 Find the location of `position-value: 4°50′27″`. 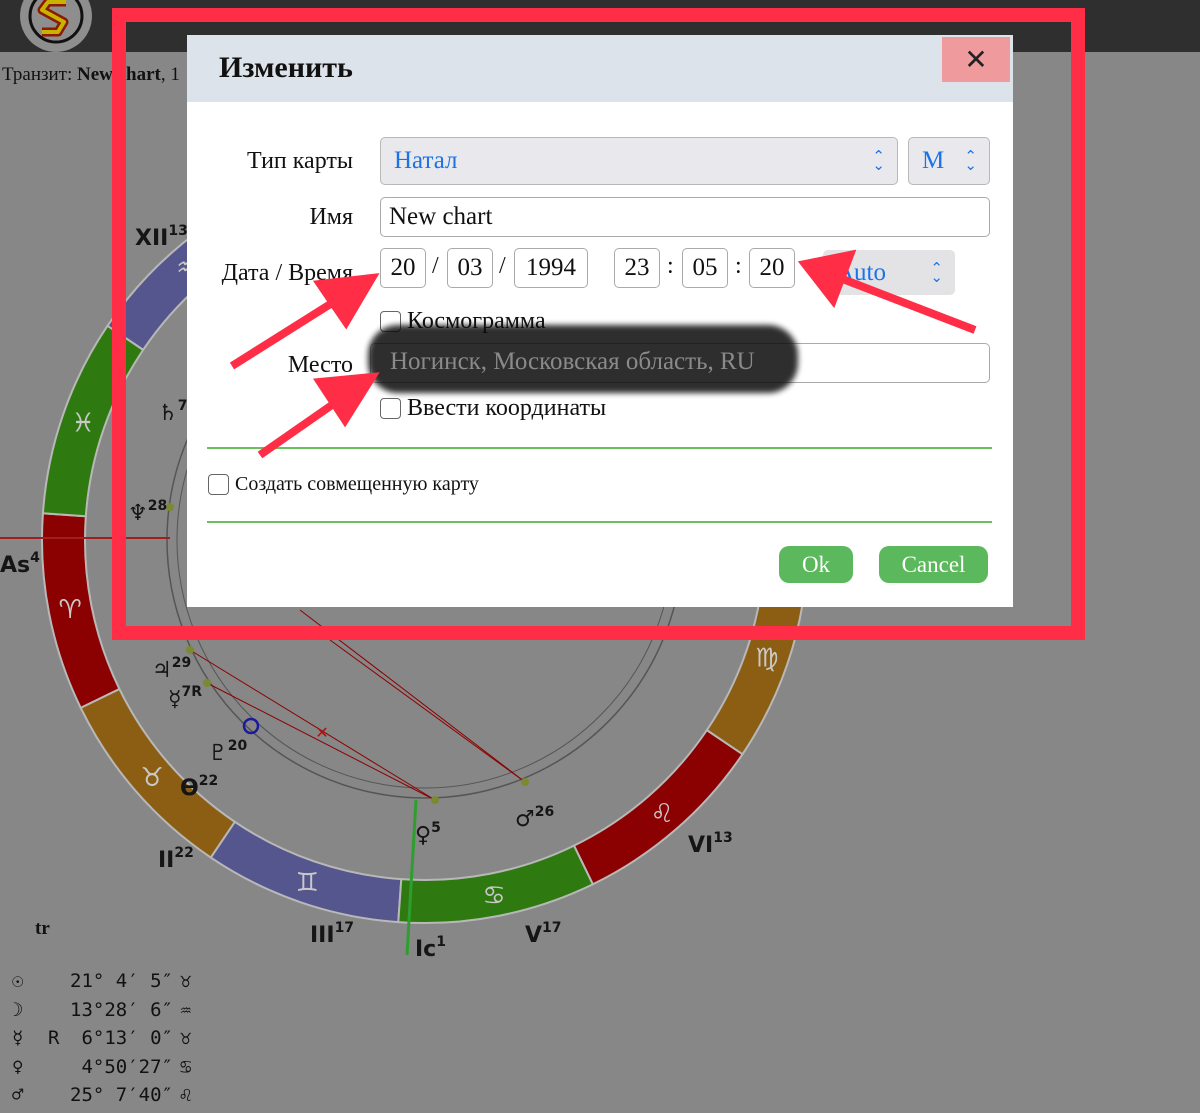

position-value: 4°50′27″ is located at coordinates (121, 1066).